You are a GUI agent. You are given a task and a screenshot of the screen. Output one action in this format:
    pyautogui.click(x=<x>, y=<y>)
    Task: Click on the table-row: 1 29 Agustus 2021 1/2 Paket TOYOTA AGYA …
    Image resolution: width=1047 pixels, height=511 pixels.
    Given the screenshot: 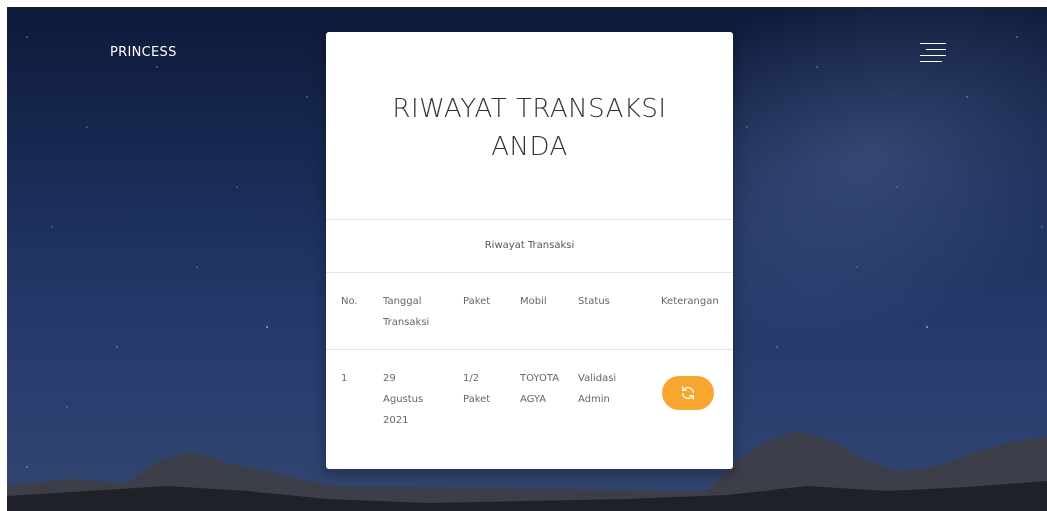 What is the action you would take?
    pyautogui.click(x=529, y=405)
    